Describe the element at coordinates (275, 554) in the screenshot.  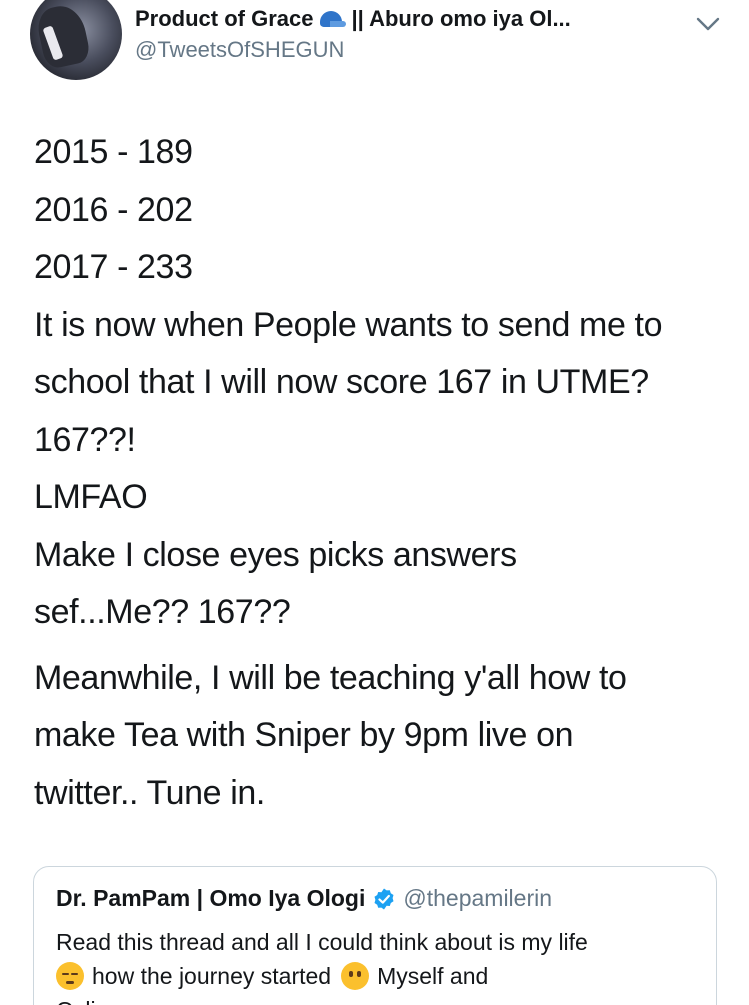
I see `tweet-line: Make I close eyes picks answers` at that location.